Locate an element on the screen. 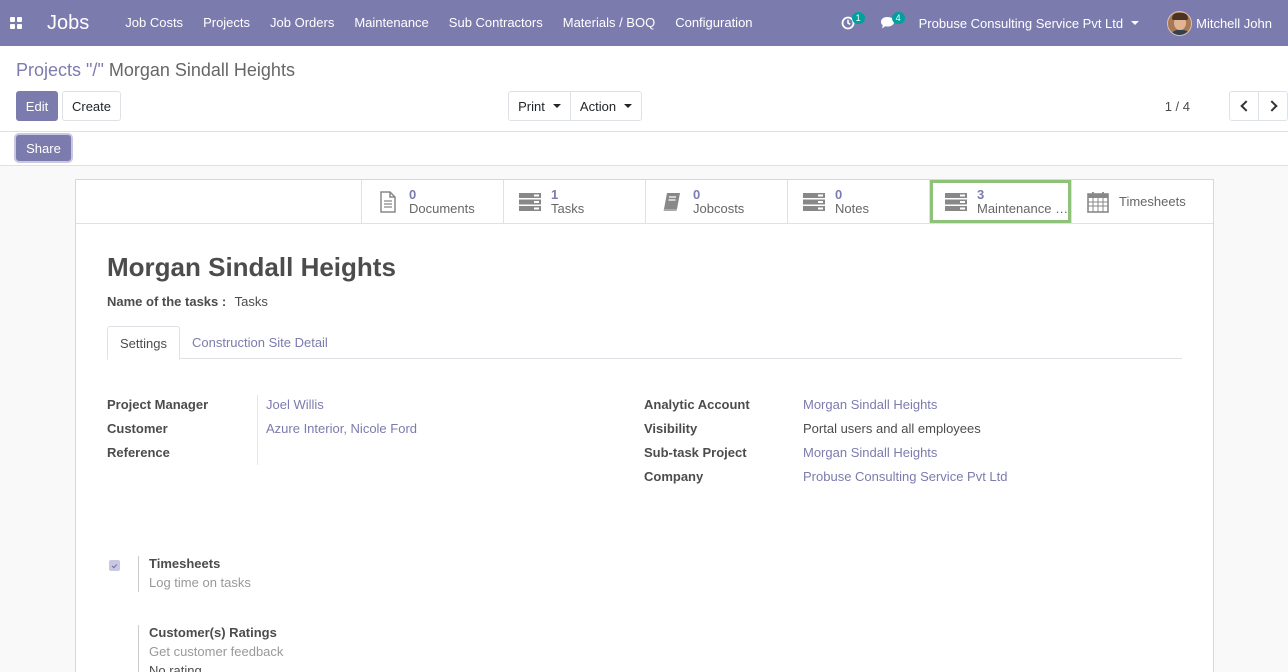 This screenshot has height=672, width=1288. menu-maintenance: Maintenance is located at coordinates (391, 23).